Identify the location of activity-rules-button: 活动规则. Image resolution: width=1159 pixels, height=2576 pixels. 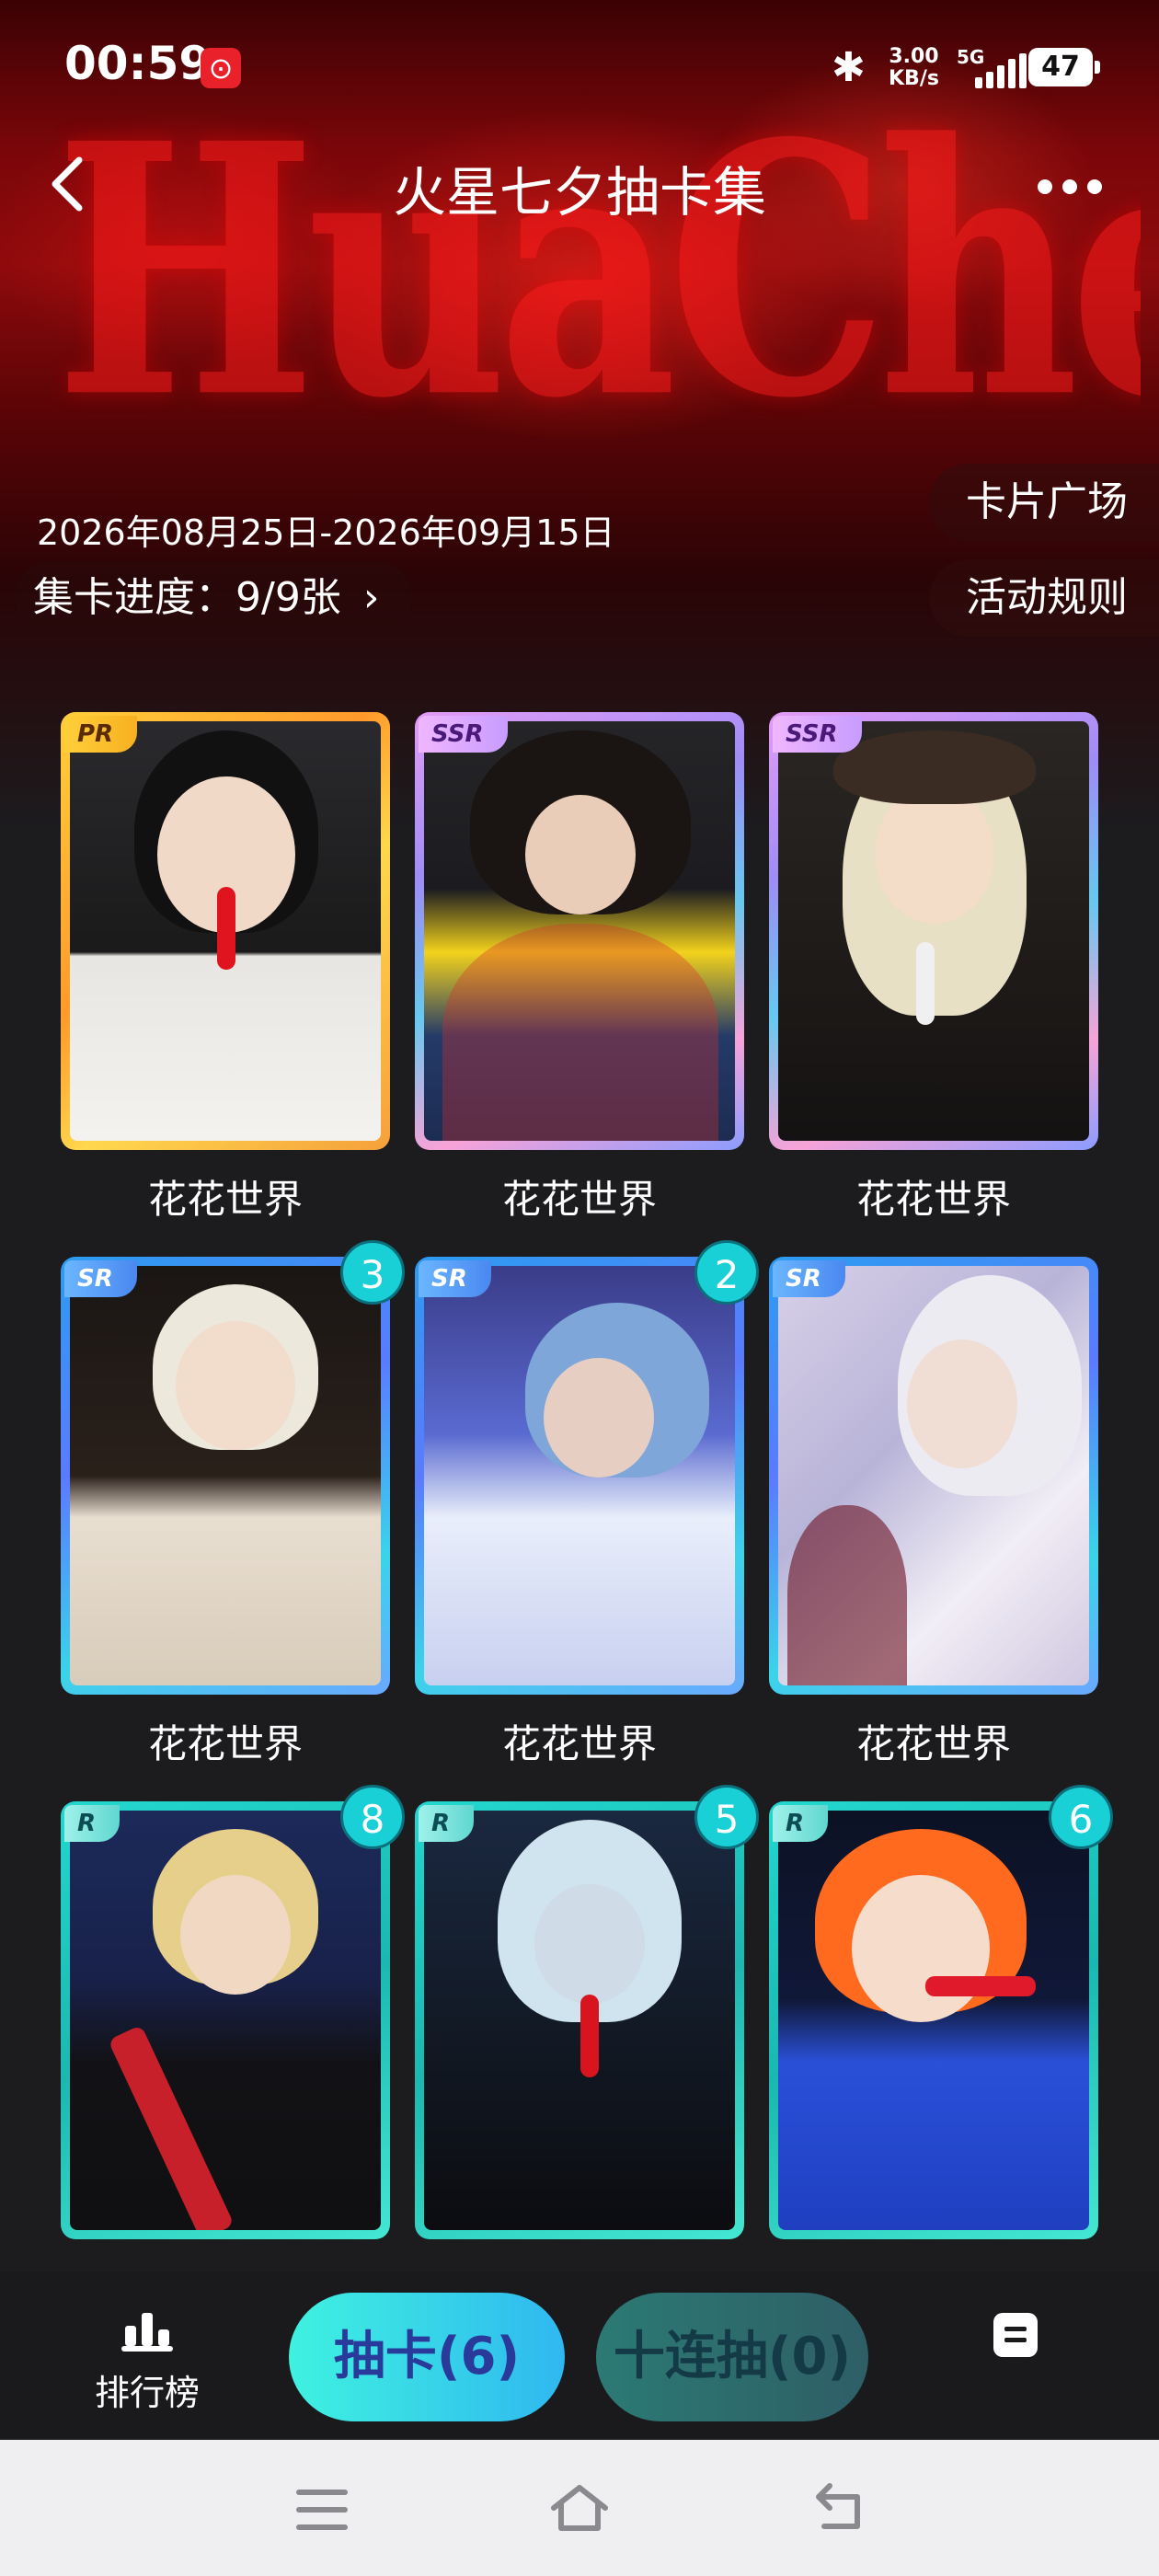
(1044, 598).